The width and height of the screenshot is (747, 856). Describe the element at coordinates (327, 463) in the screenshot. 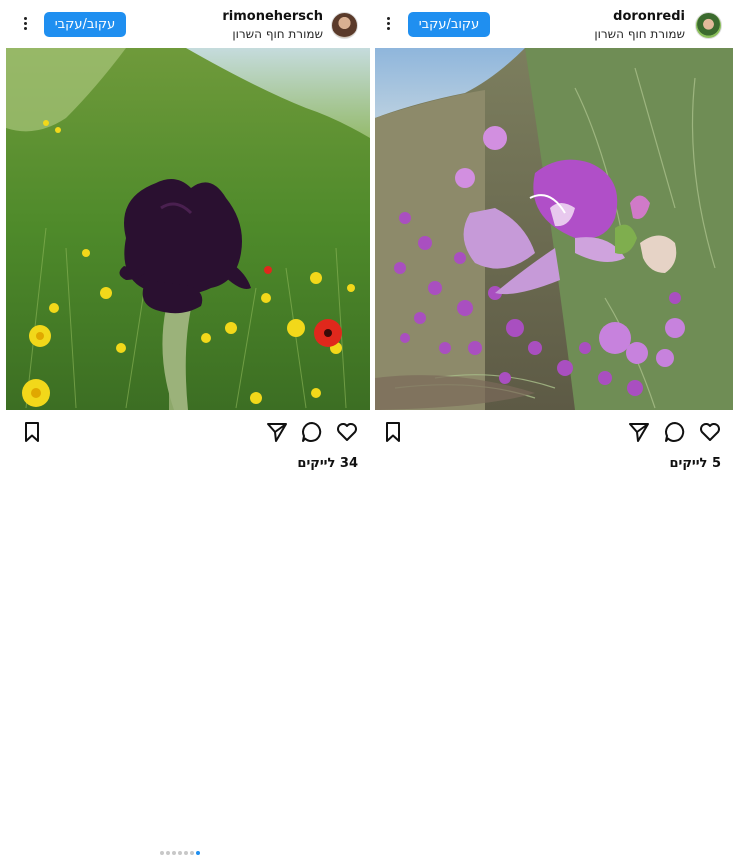

I see `likes-count: 34 לייקים` at that location.